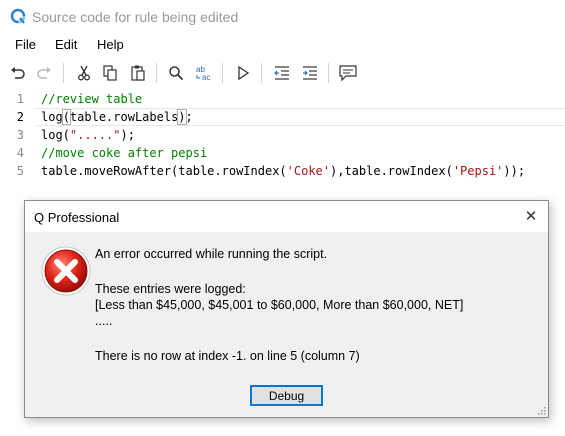 The image size is (565, 436). I want to click on redo-icon, so click(44, 73).